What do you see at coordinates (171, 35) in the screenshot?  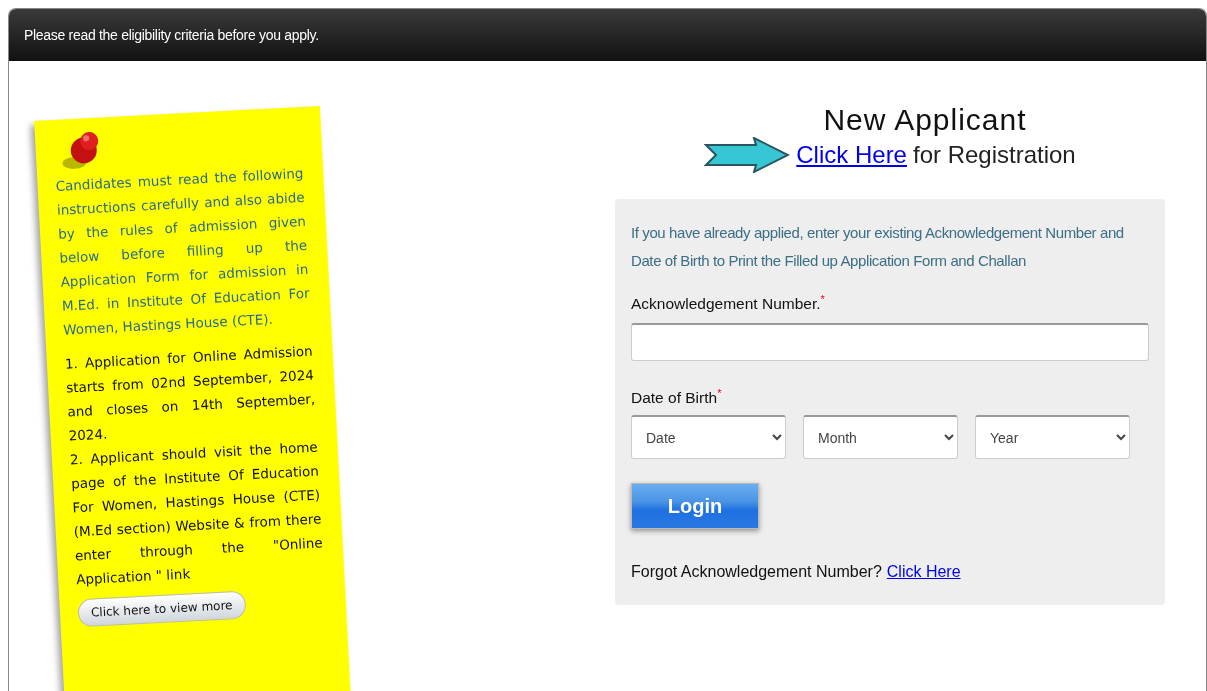 I see `eligibility-notice: Please read the eligibility criteria before you apply.` at bounding box center [171, 35].